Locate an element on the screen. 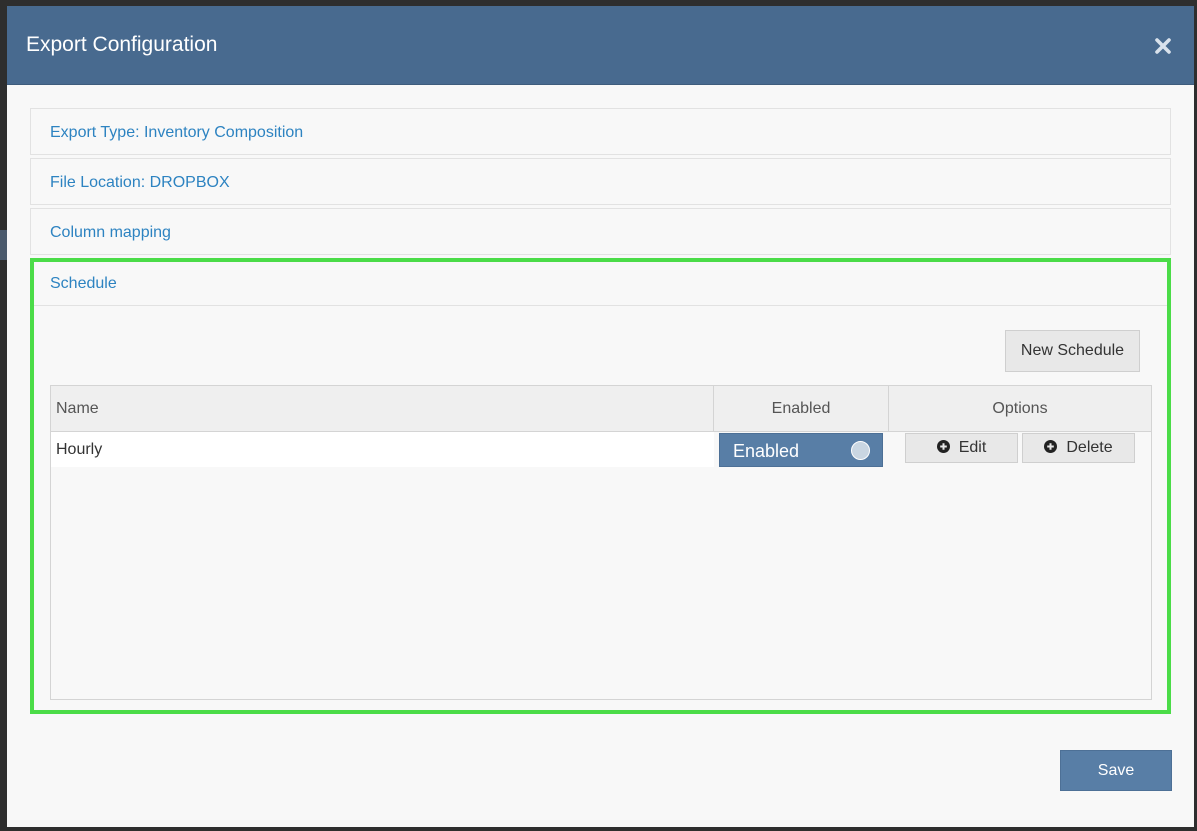 The image size is (1197, 831). column-header-name: Name is located at coordinates (382, 408).